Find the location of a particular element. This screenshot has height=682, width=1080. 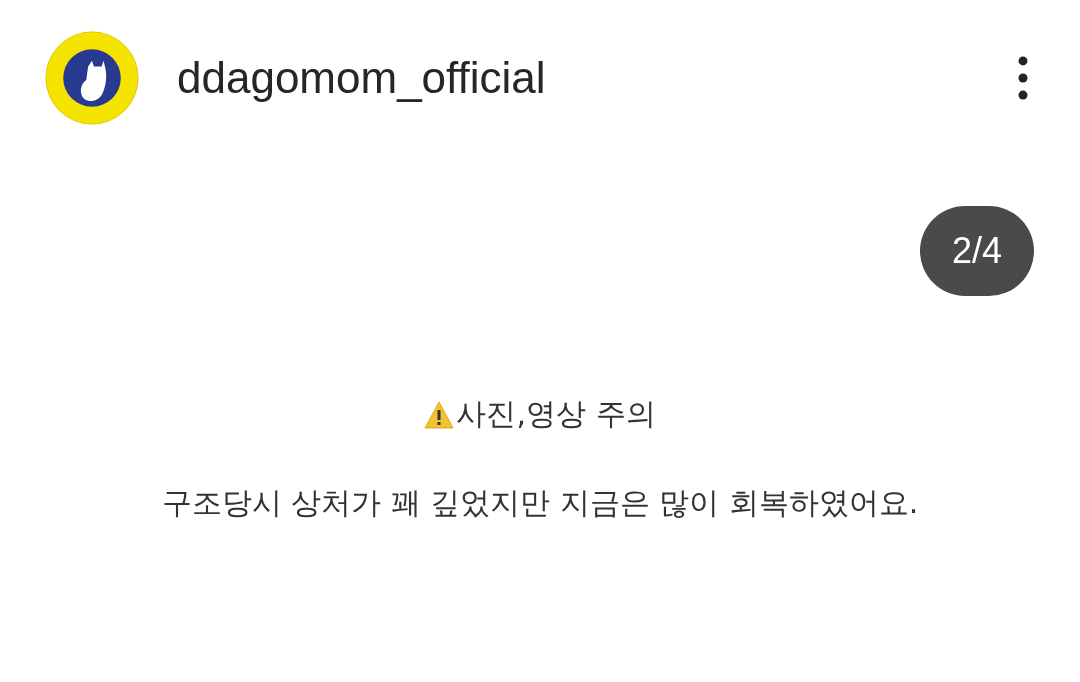

username: ddagomom_official is located at coordinates (595, 78).